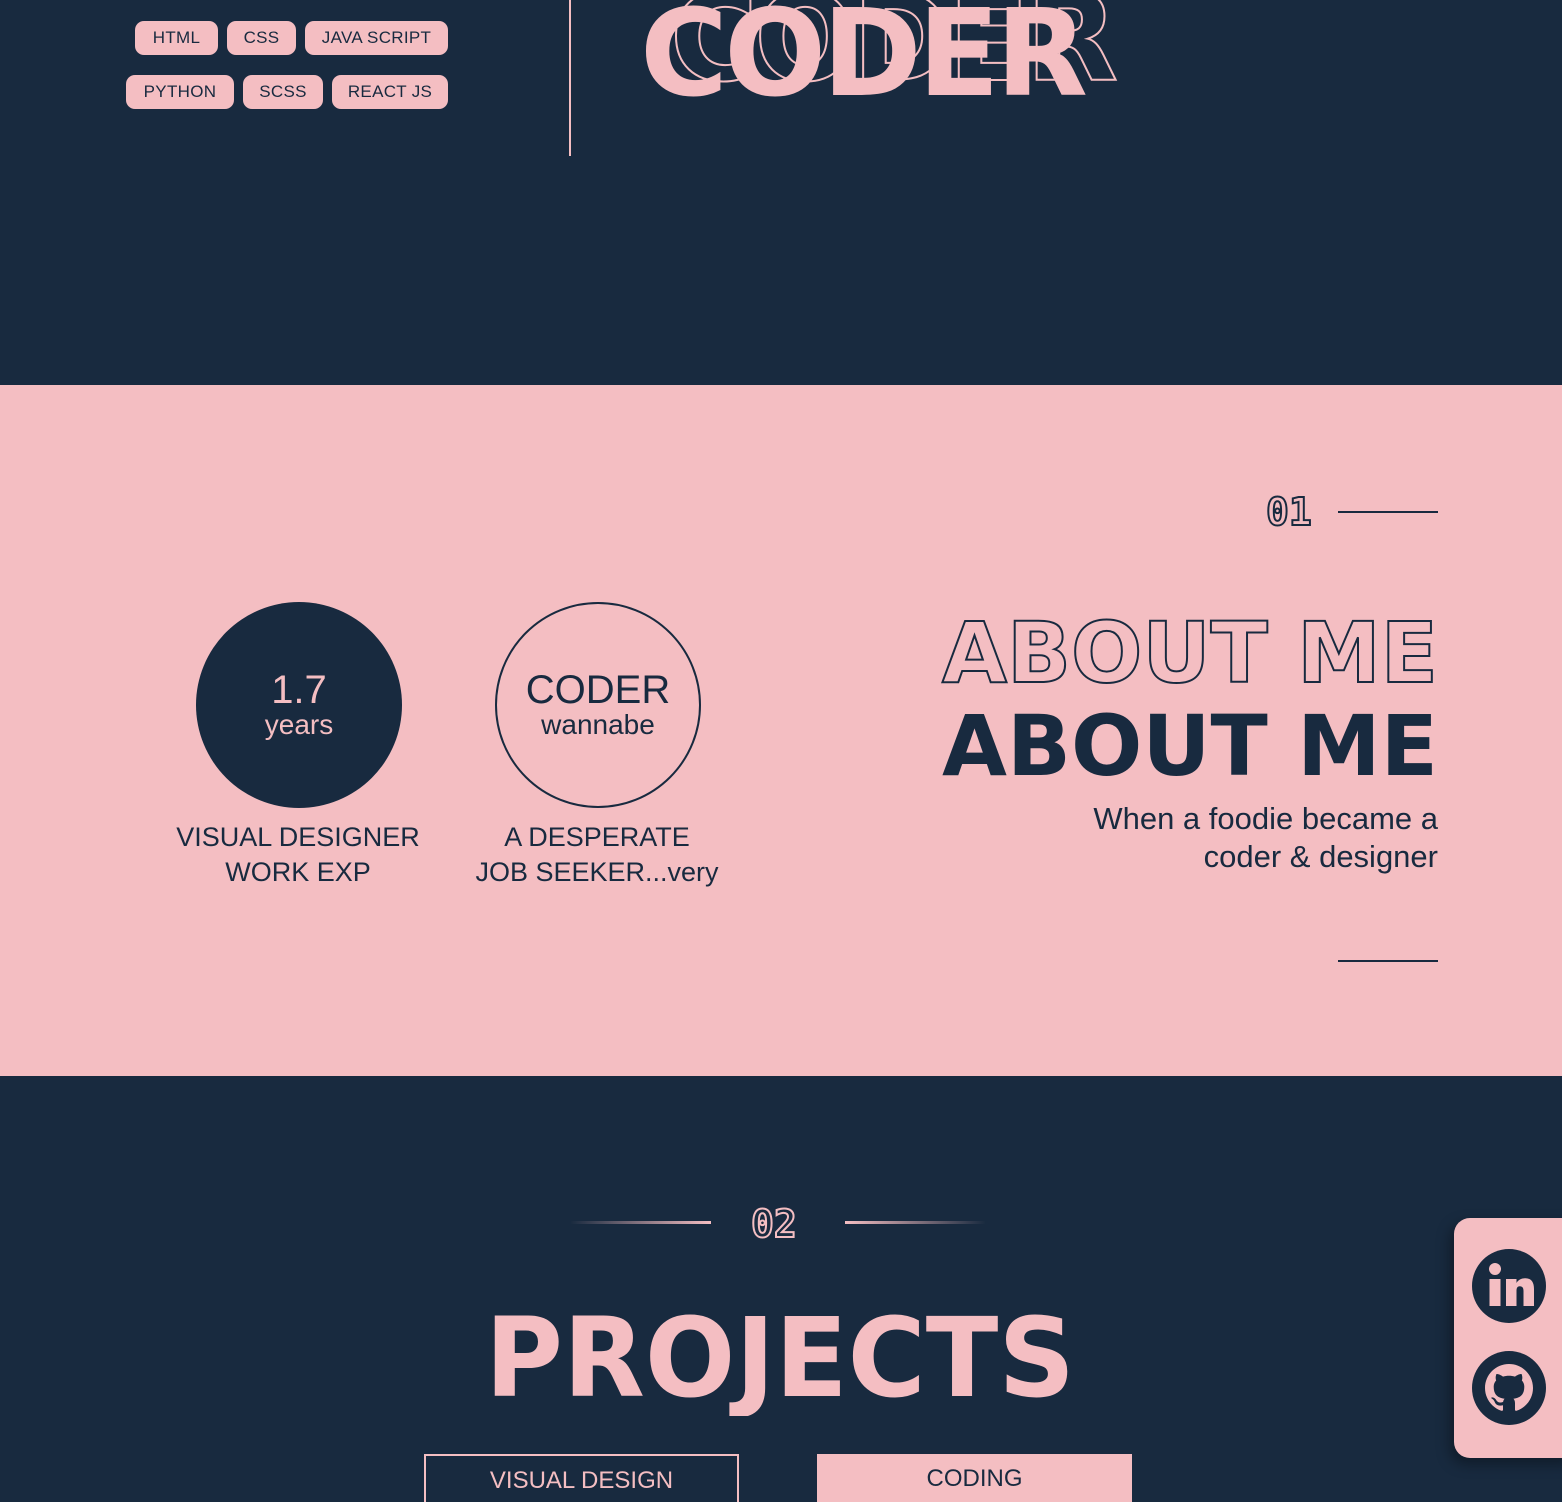 This screenshot has width=1562, height=1502. I want to click on stat-coder-unit: wannabe, so click(598, 724).